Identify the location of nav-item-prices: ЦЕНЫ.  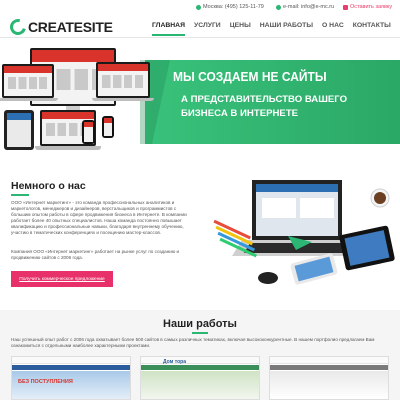
(240, 29).